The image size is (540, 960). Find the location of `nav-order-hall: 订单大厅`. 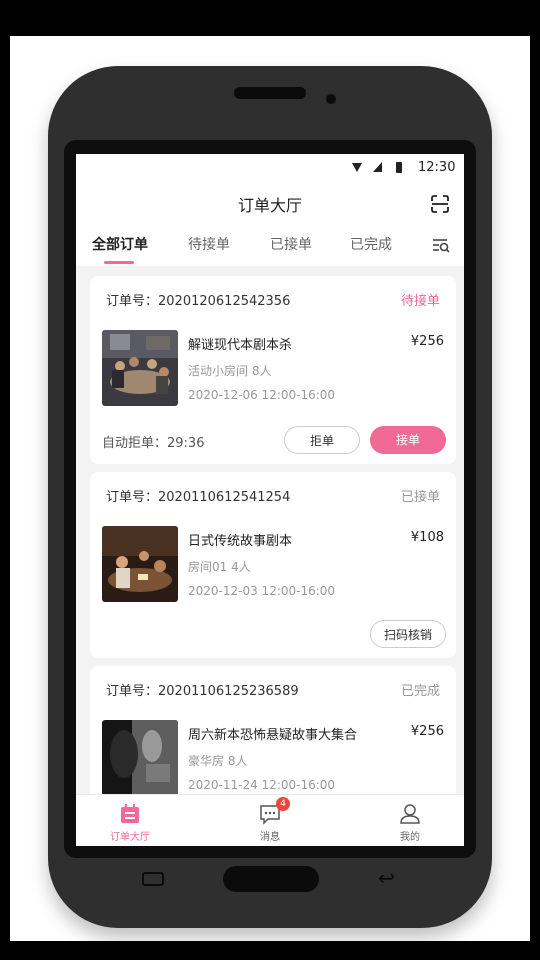

nav-order-hall: 订单大厅 is located at coordinates (130, 820).